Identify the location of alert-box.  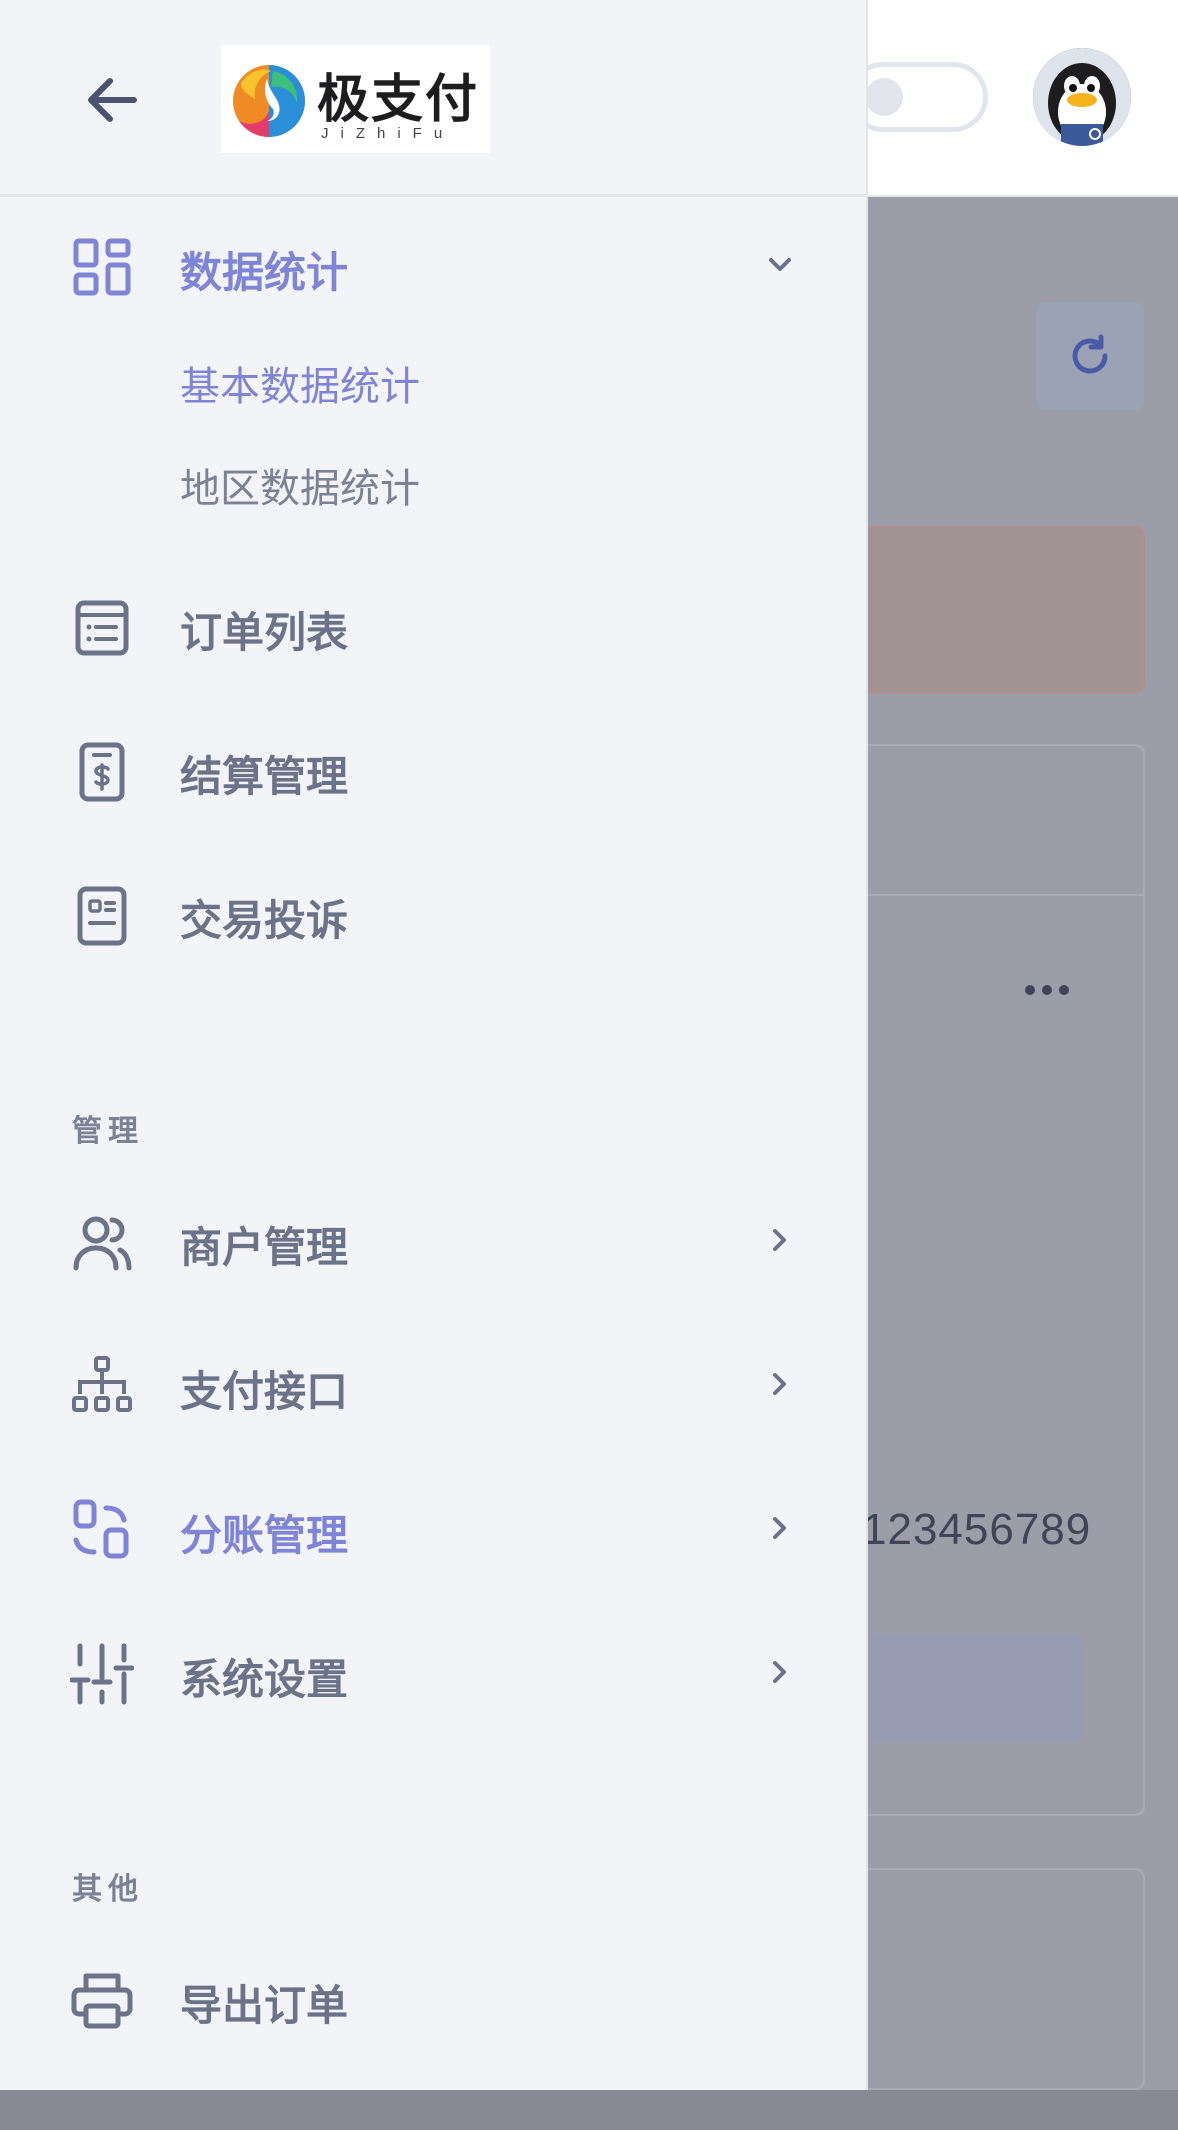
(992, 610).